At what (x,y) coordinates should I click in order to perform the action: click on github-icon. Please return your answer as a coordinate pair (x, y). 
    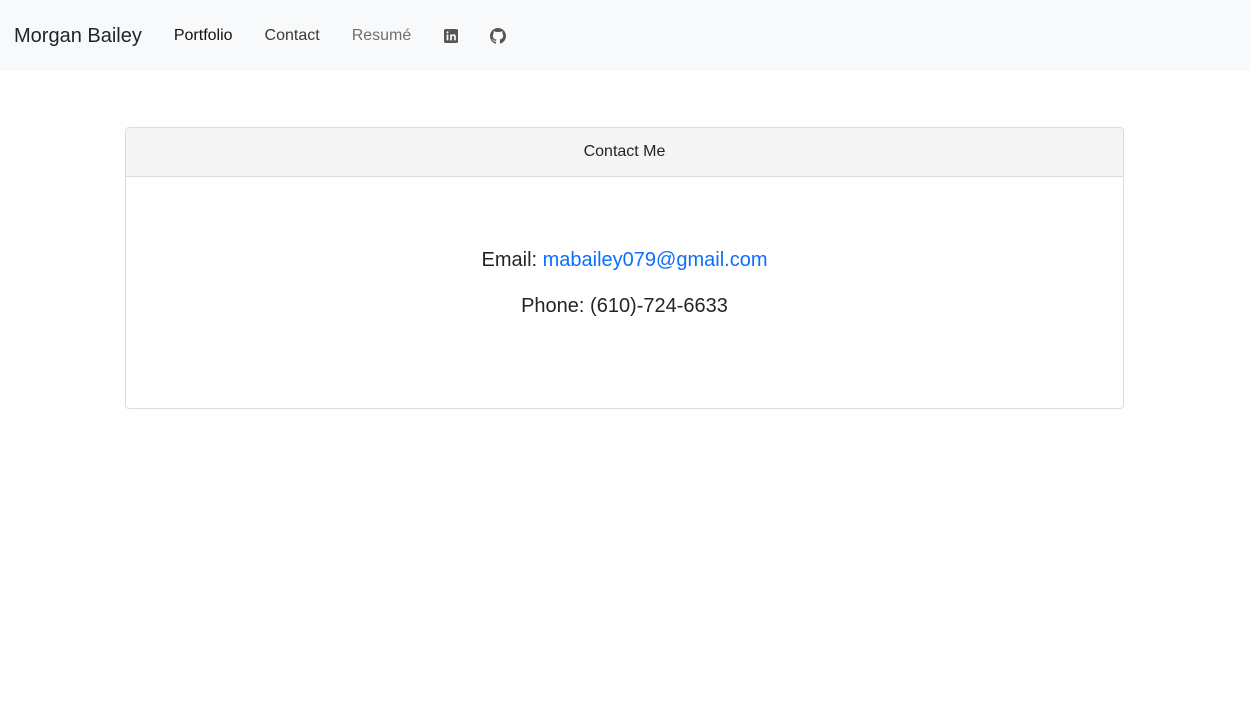
    Looking at the image, I should click on (498, 35).